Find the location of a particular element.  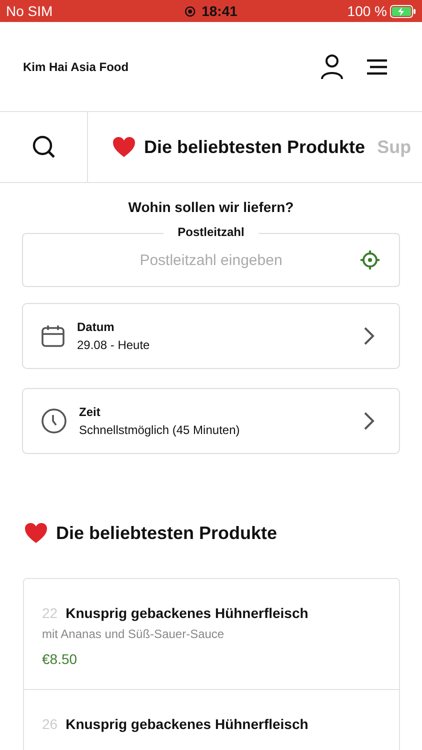

clock-text: 18:41 is located at coordinates (220, 11).